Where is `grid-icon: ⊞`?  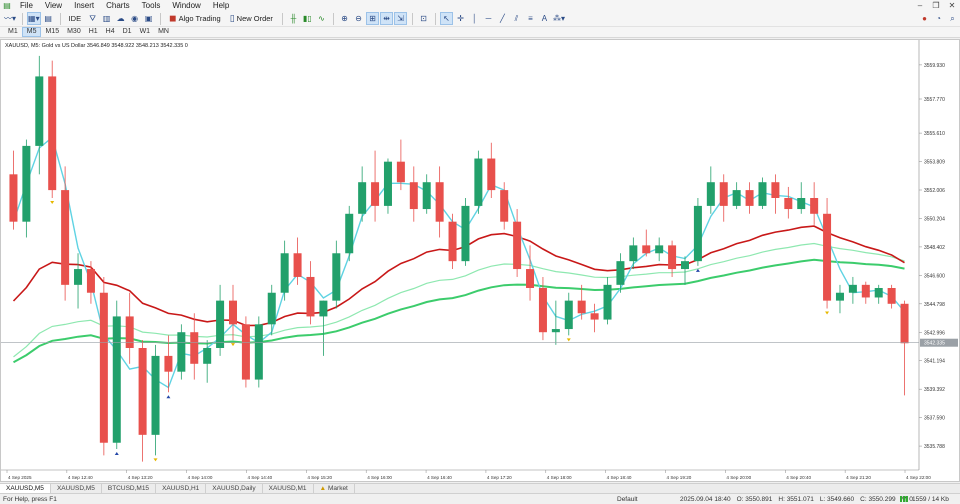 grid-icon: ⊞ is located at coordinates (372, 18).